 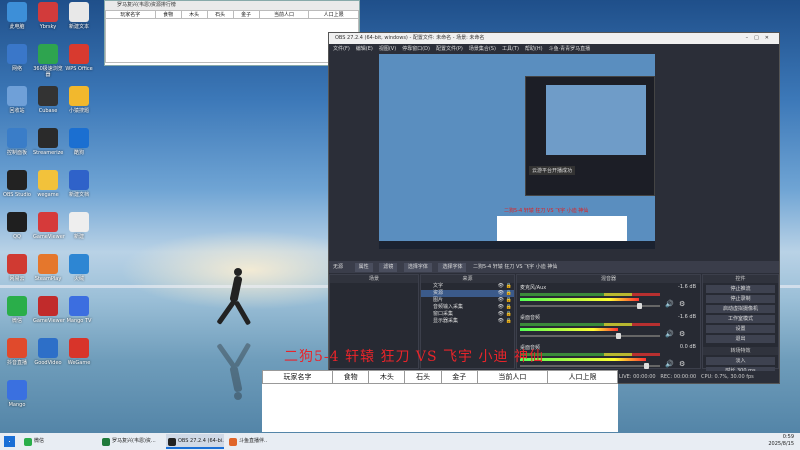 What do you see at coordinates (79, 142) in the screenshot?
I see `desktop-icon: 酷狗` at bounding box center [79, 142].